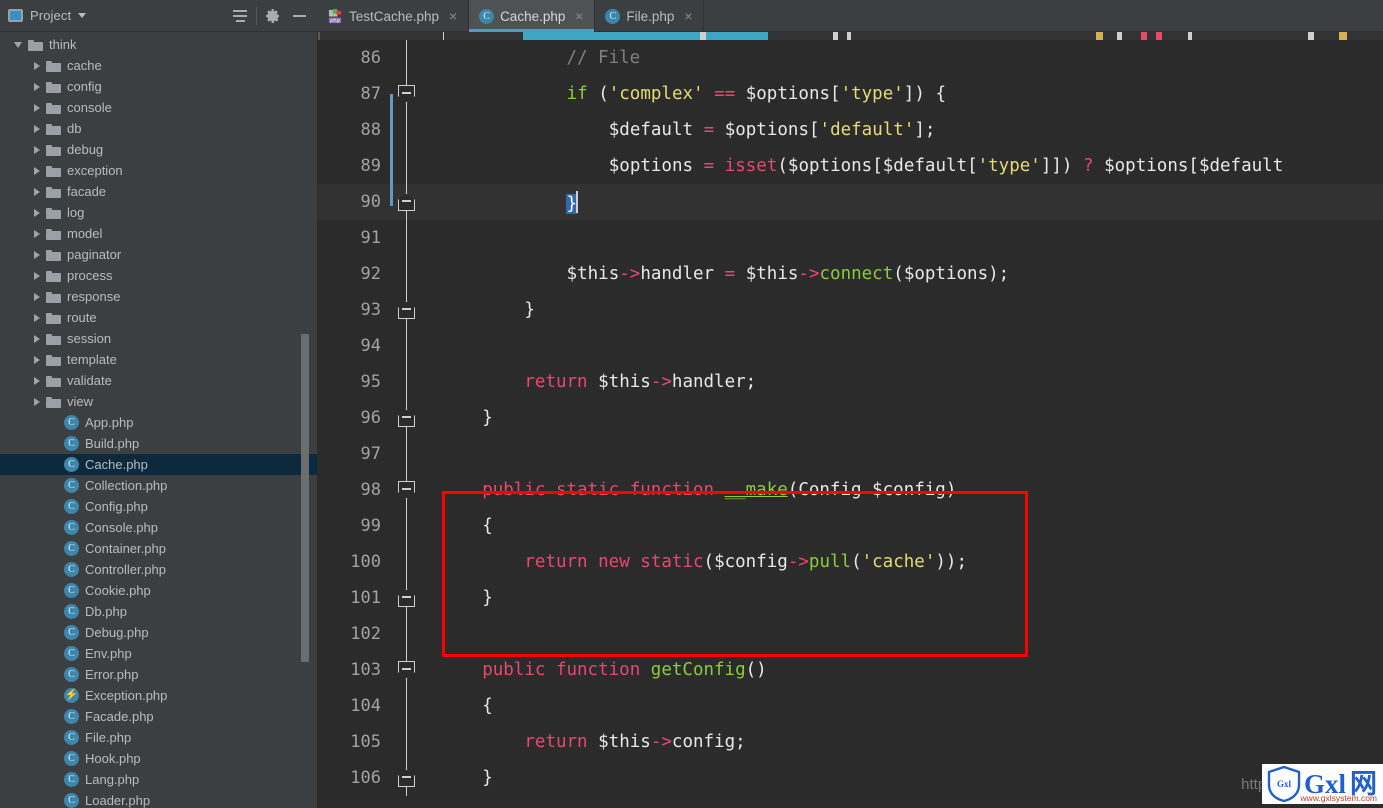  I want to click on tab-cache-php: C Cache.php ×, so click(532, 16).